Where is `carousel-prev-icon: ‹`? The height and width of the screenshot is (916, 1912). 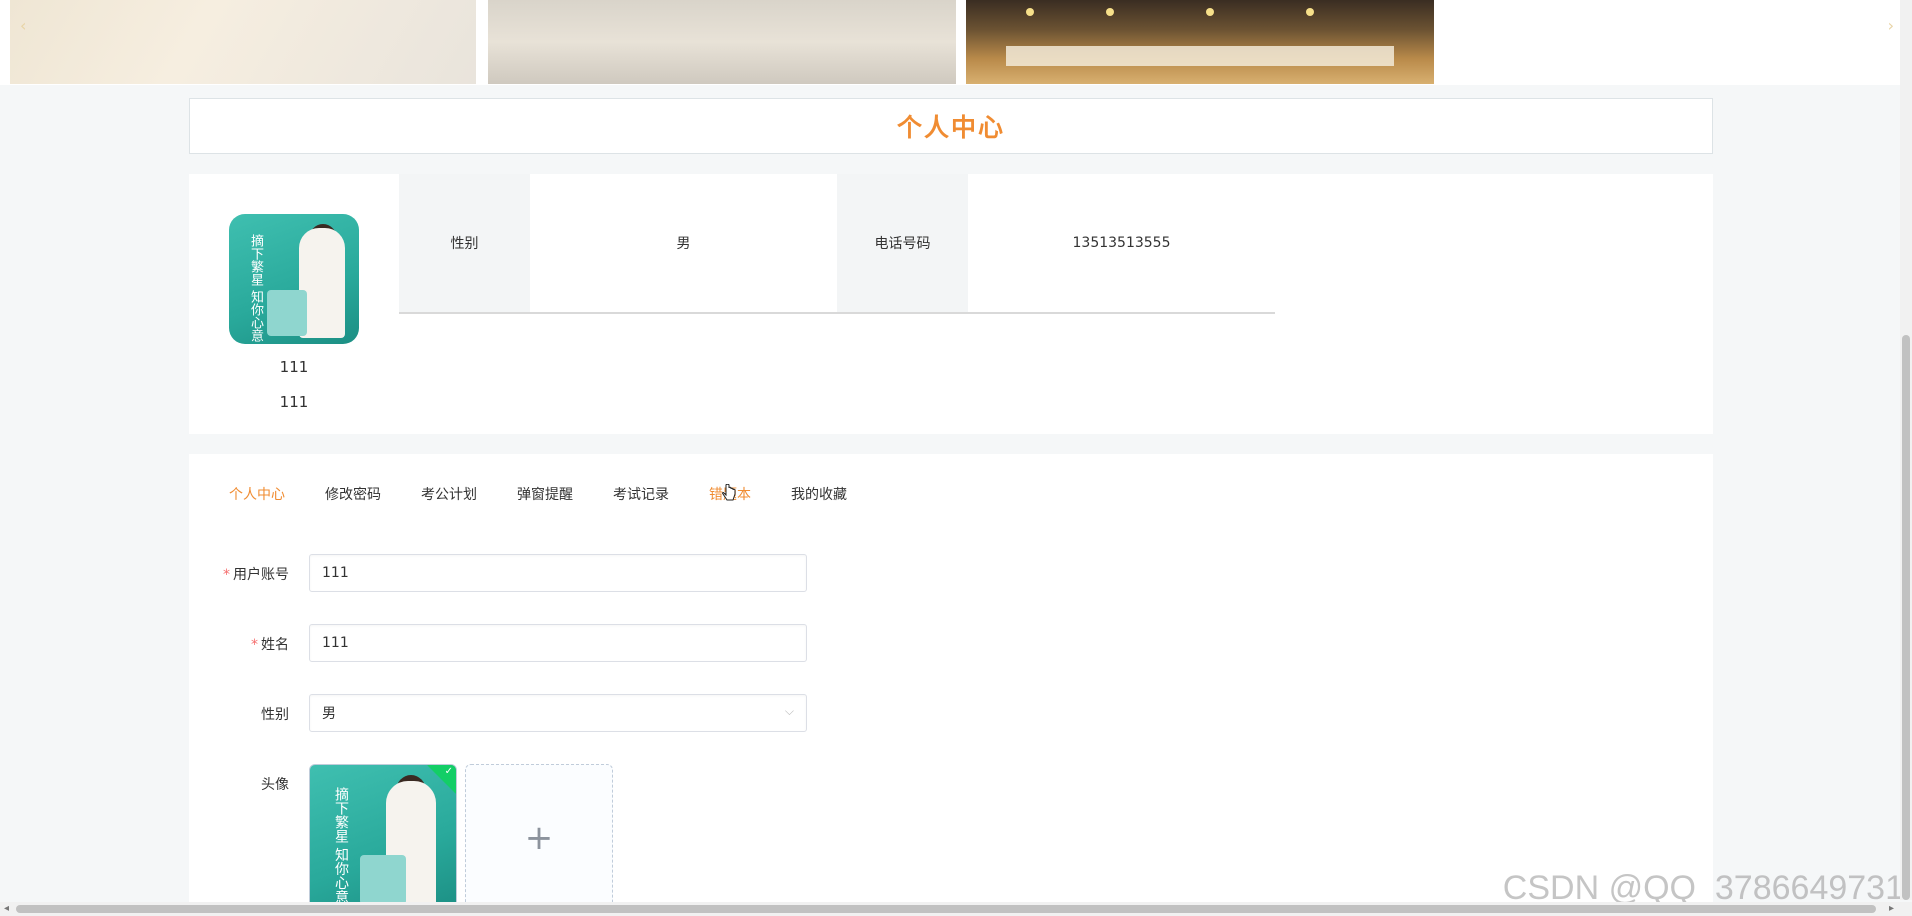
carousel-prev-icon: ‹ is located at coordinates (23, 25).